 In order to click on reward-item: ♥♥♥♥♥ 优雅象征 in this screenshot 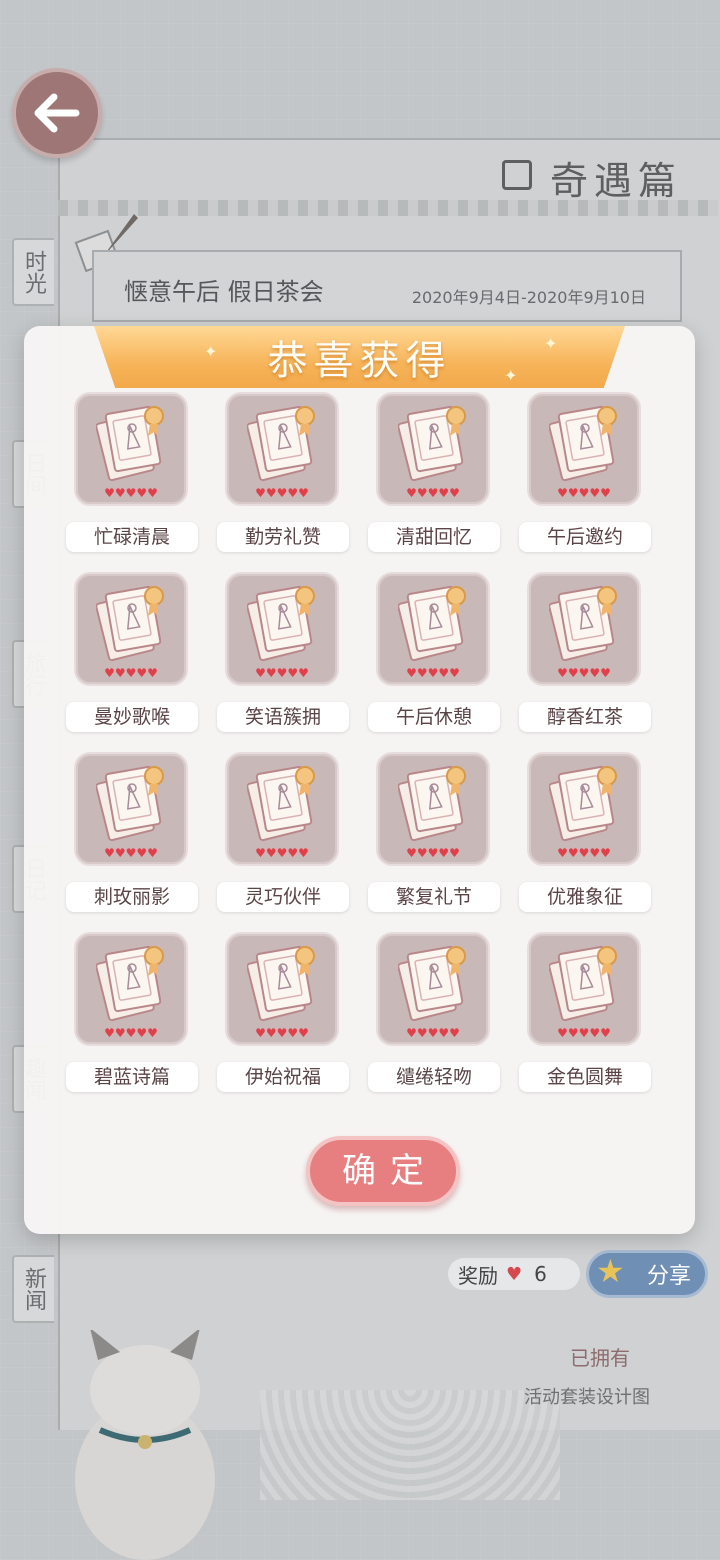, I will do `click(594, 832)`.